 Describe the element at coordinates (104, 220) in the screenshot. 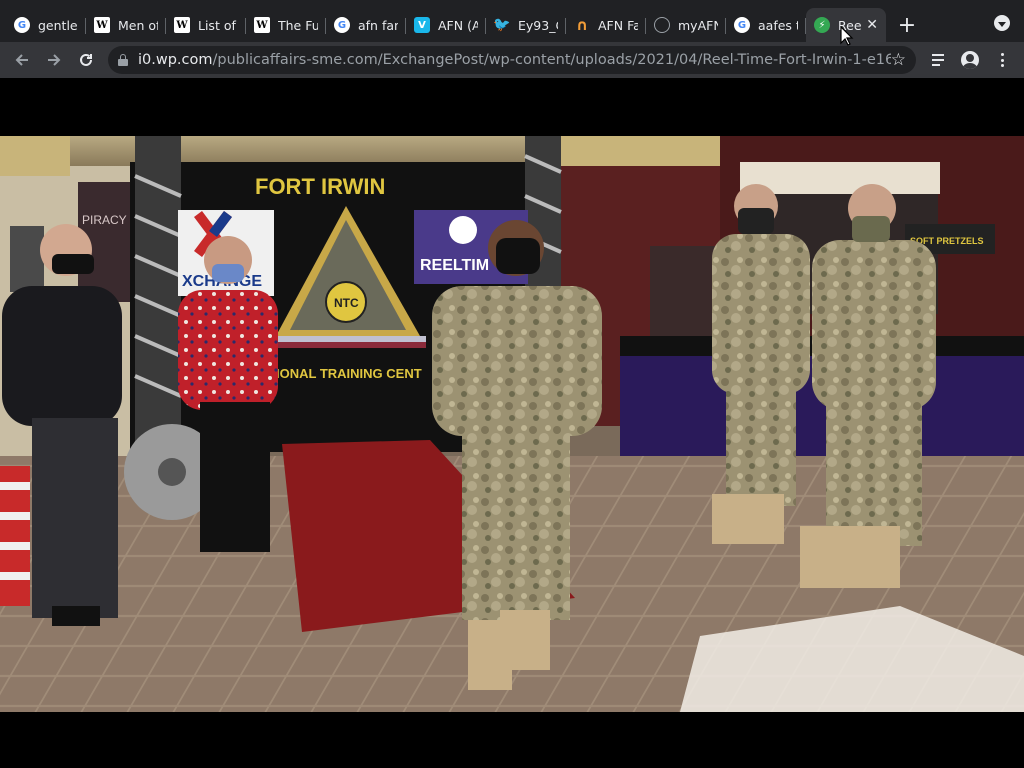

I see `piracy-sign: PIRACY` at that location.